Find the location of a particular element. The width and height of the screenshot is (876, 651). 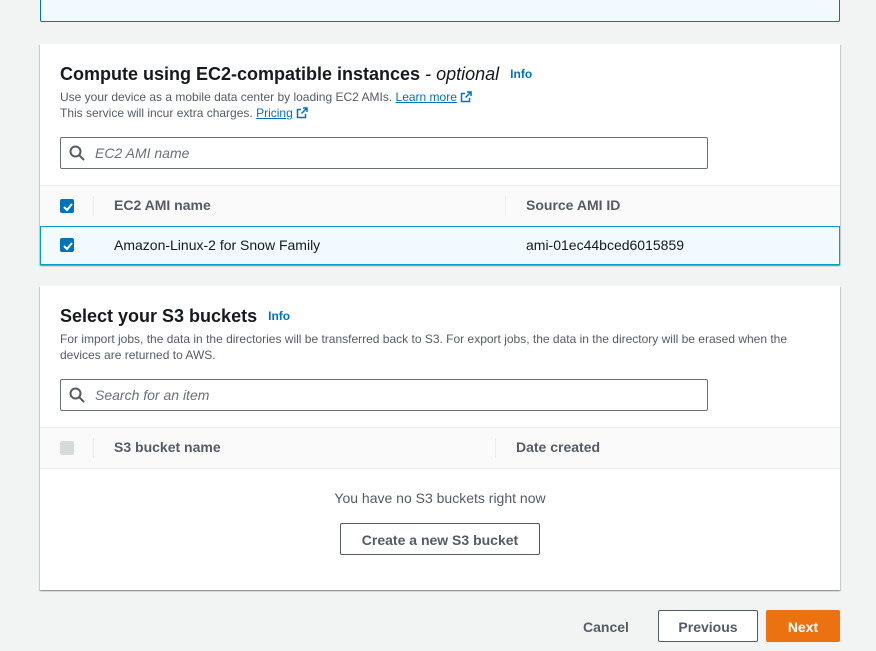

s3-search-input is located at coordinates (395, 395).